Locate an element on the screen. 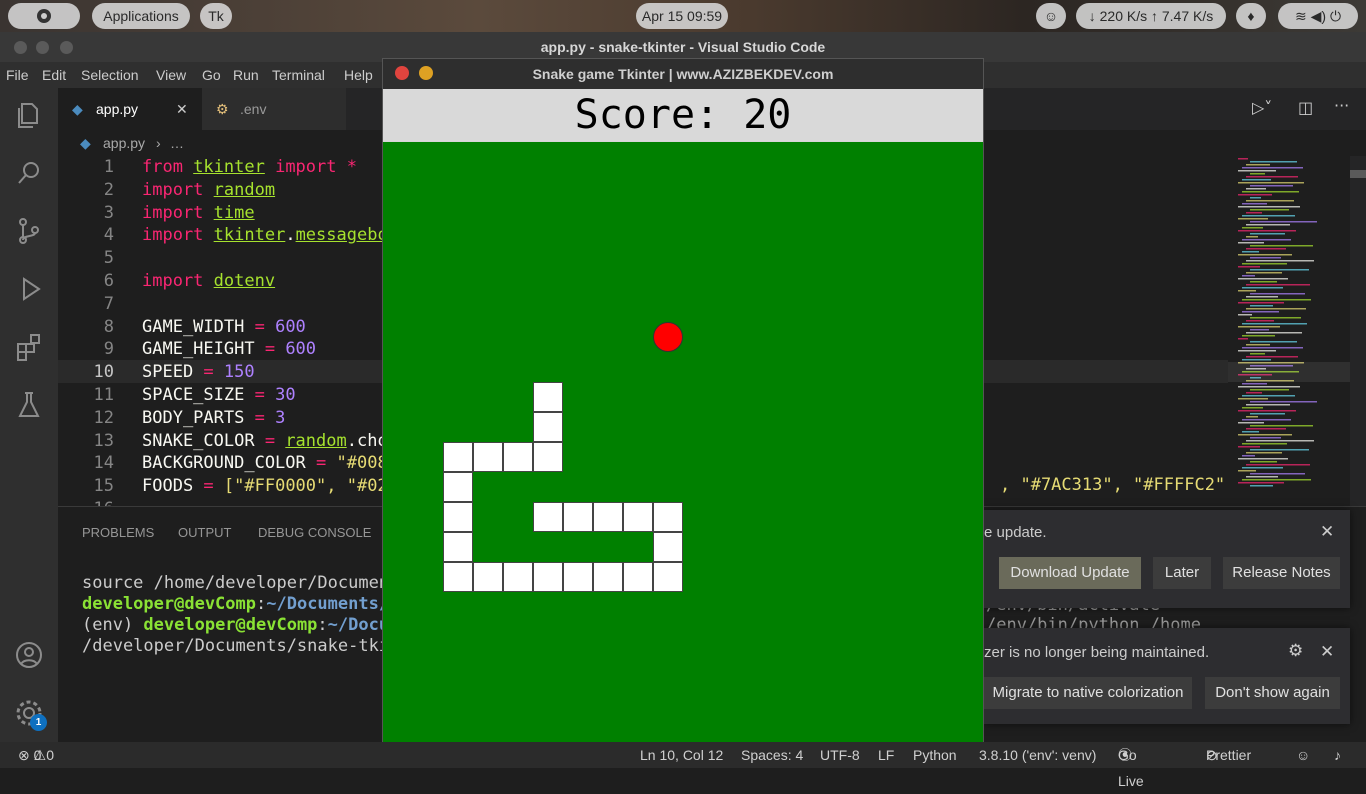  language-mode: Python is located at coordinates (935, 755).